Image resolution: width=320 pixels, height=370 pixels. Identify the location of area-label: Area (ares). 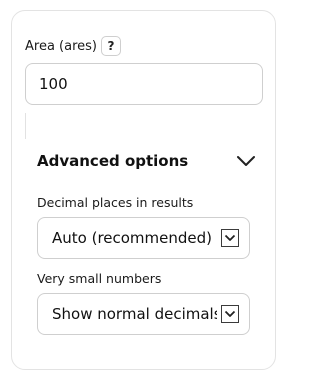
(61, 46).